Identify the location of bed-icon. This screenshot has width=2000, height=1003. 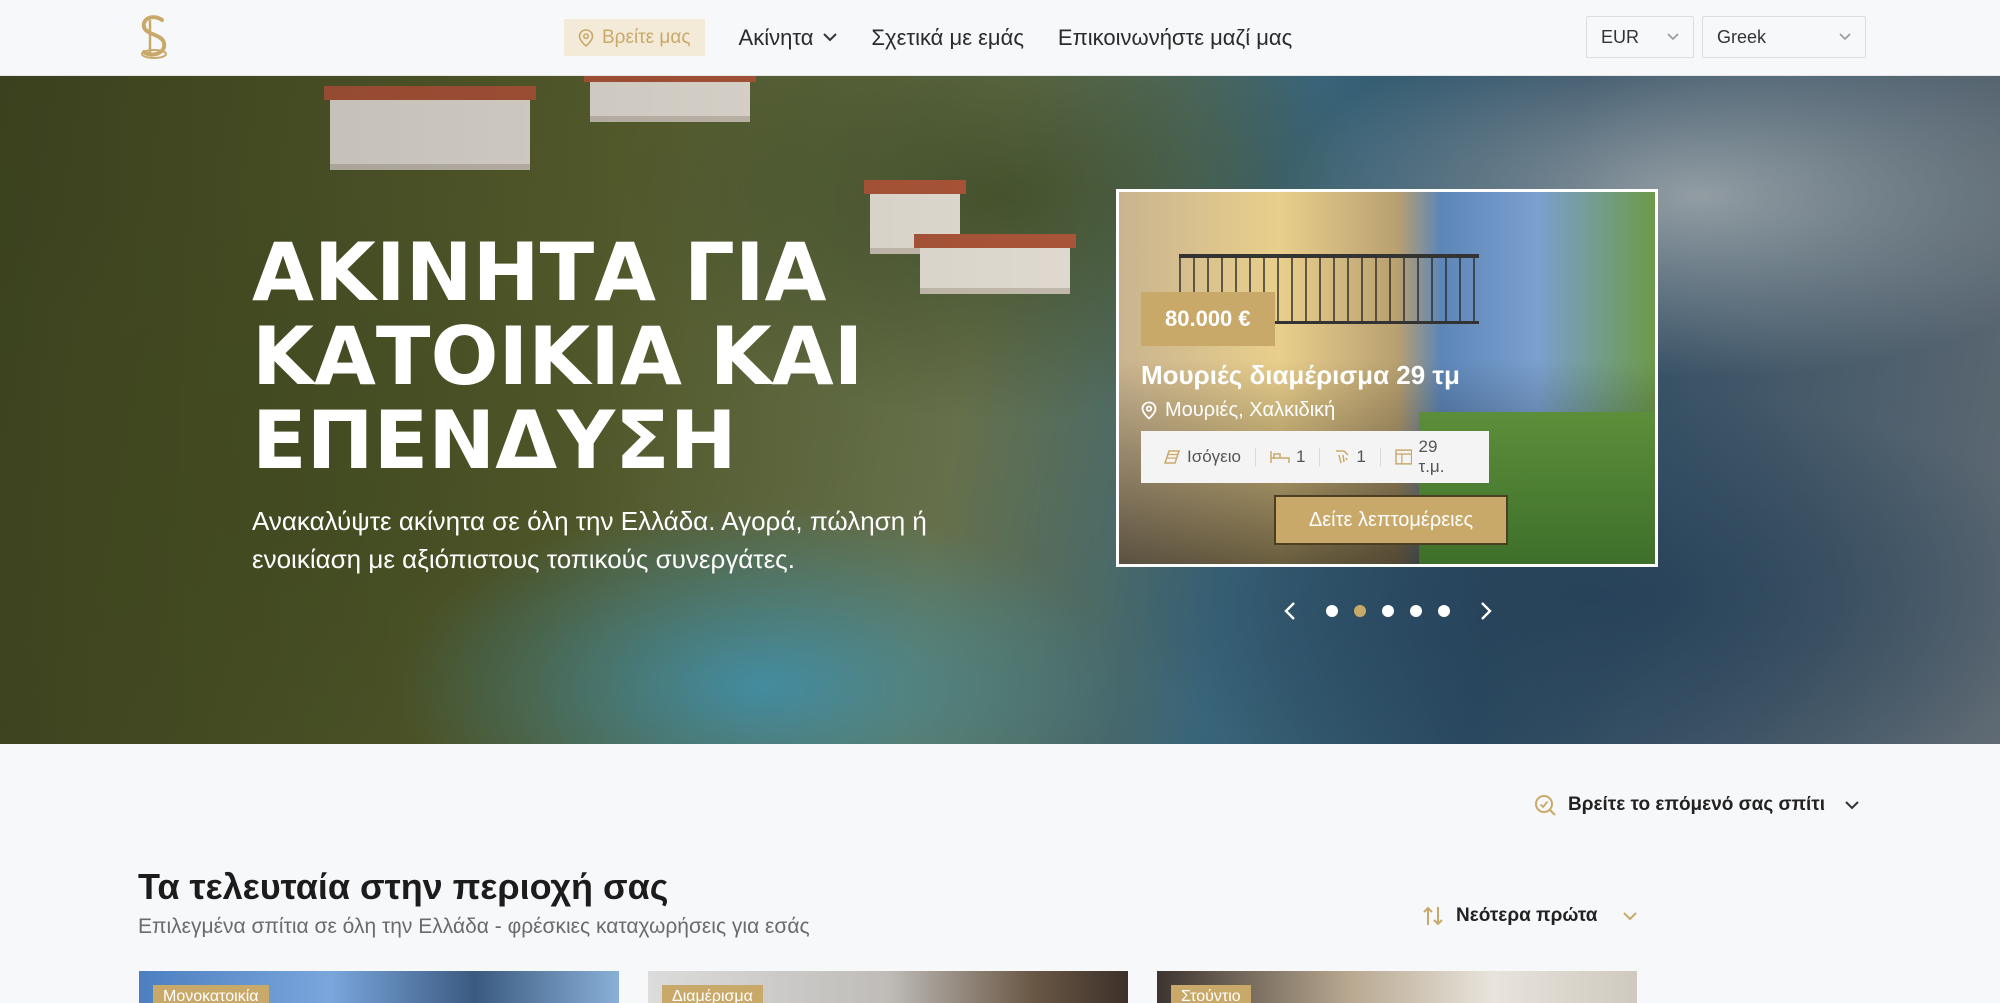
(1280, 457).